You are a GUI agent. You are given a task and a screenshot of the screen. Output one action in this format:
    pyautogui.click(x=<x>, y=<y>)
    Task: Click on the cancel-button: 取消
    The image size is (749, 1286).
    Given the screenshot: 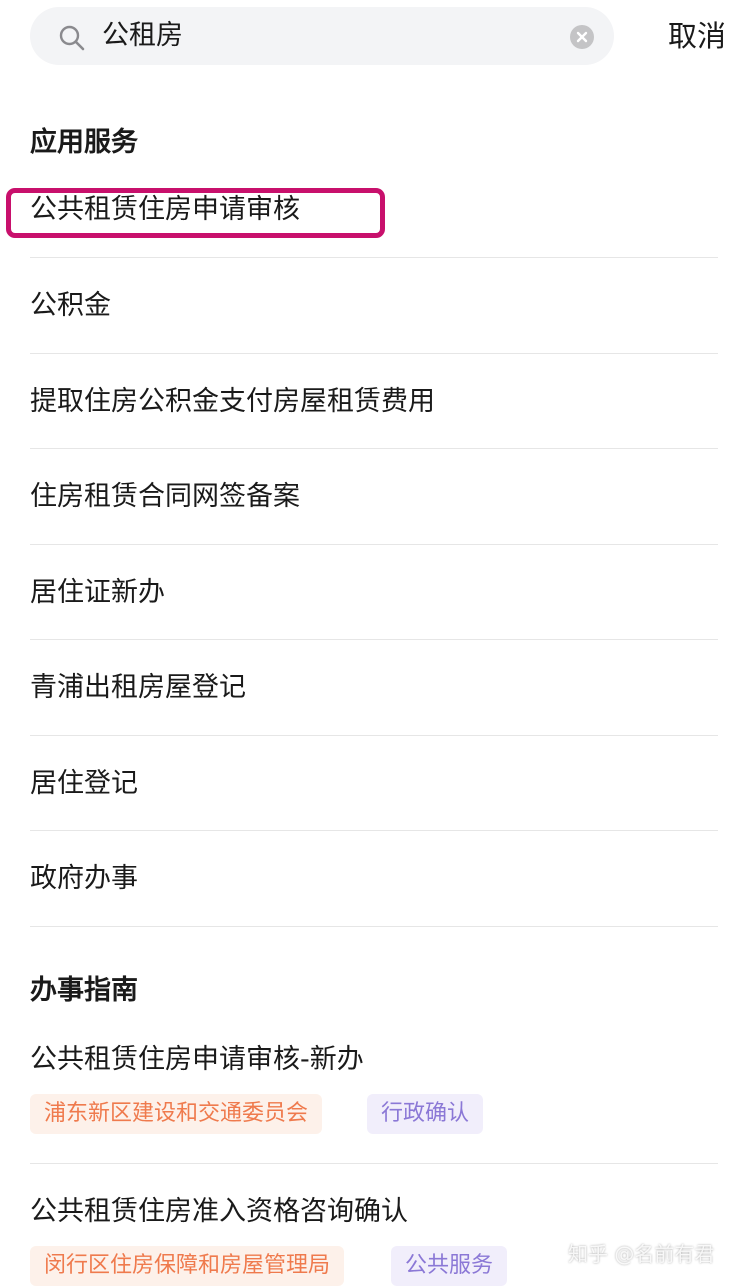 What is the action you would take?
    pyautogui.click(x=697, y=36)
    